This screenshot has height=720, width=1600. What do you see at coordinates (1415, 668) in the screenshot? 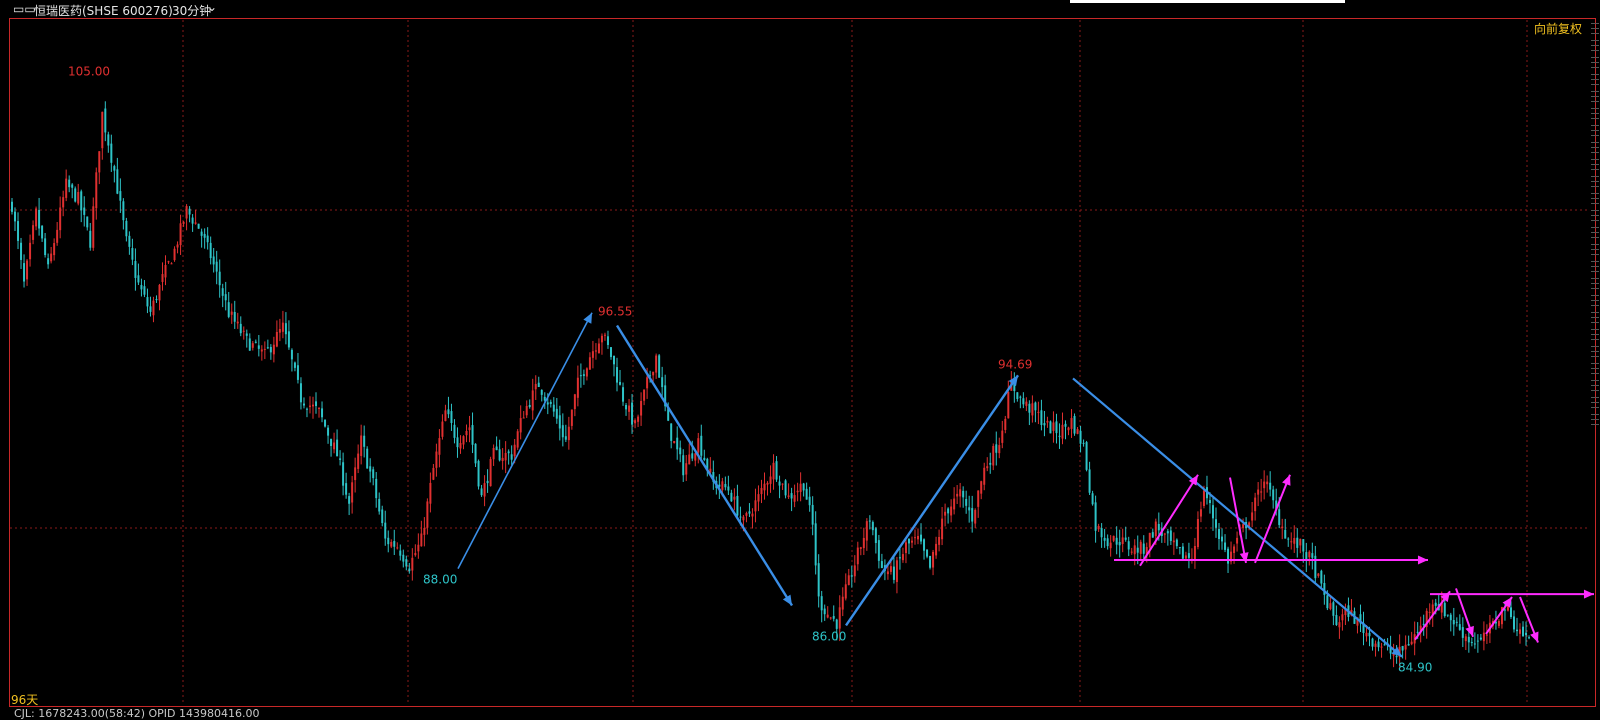
I see `price-label-low: 84.90` at bounding box center [1415, 668].